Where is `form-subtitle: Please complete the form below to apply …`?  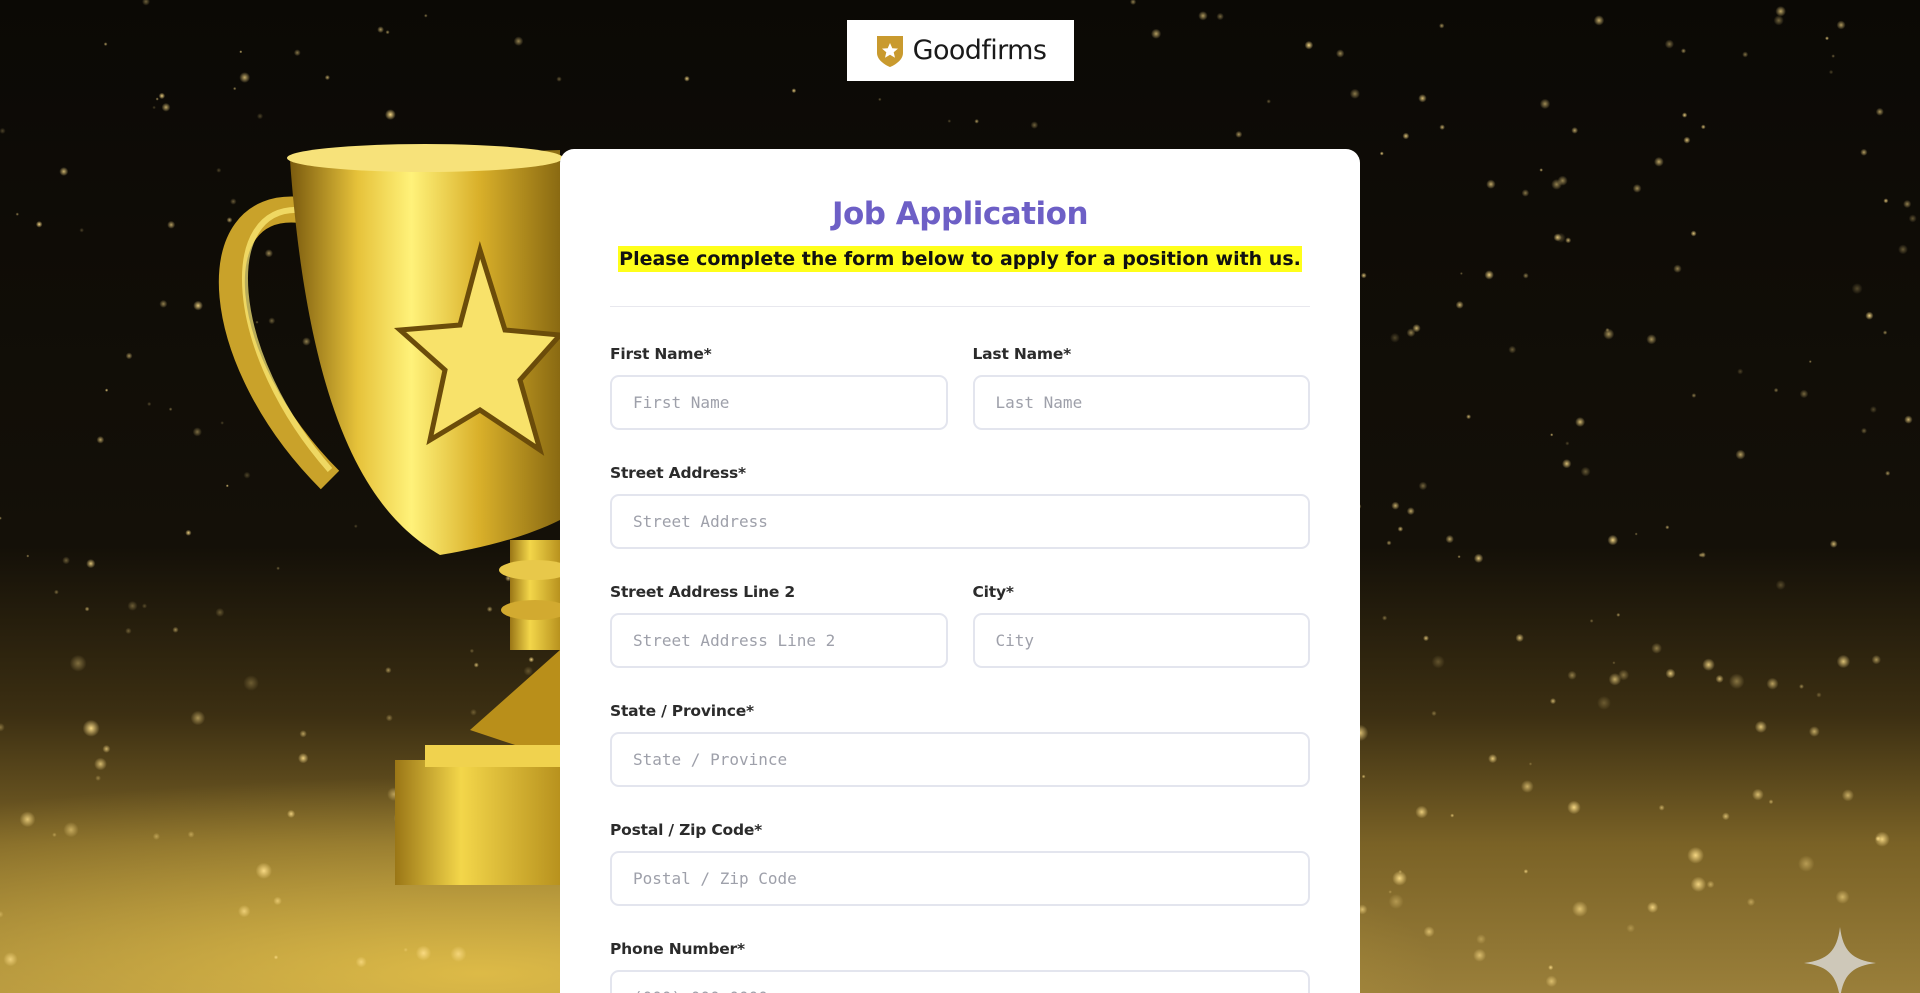
form-subtitle: Please complete the form below to apply … is located at coordinates (960, 259).